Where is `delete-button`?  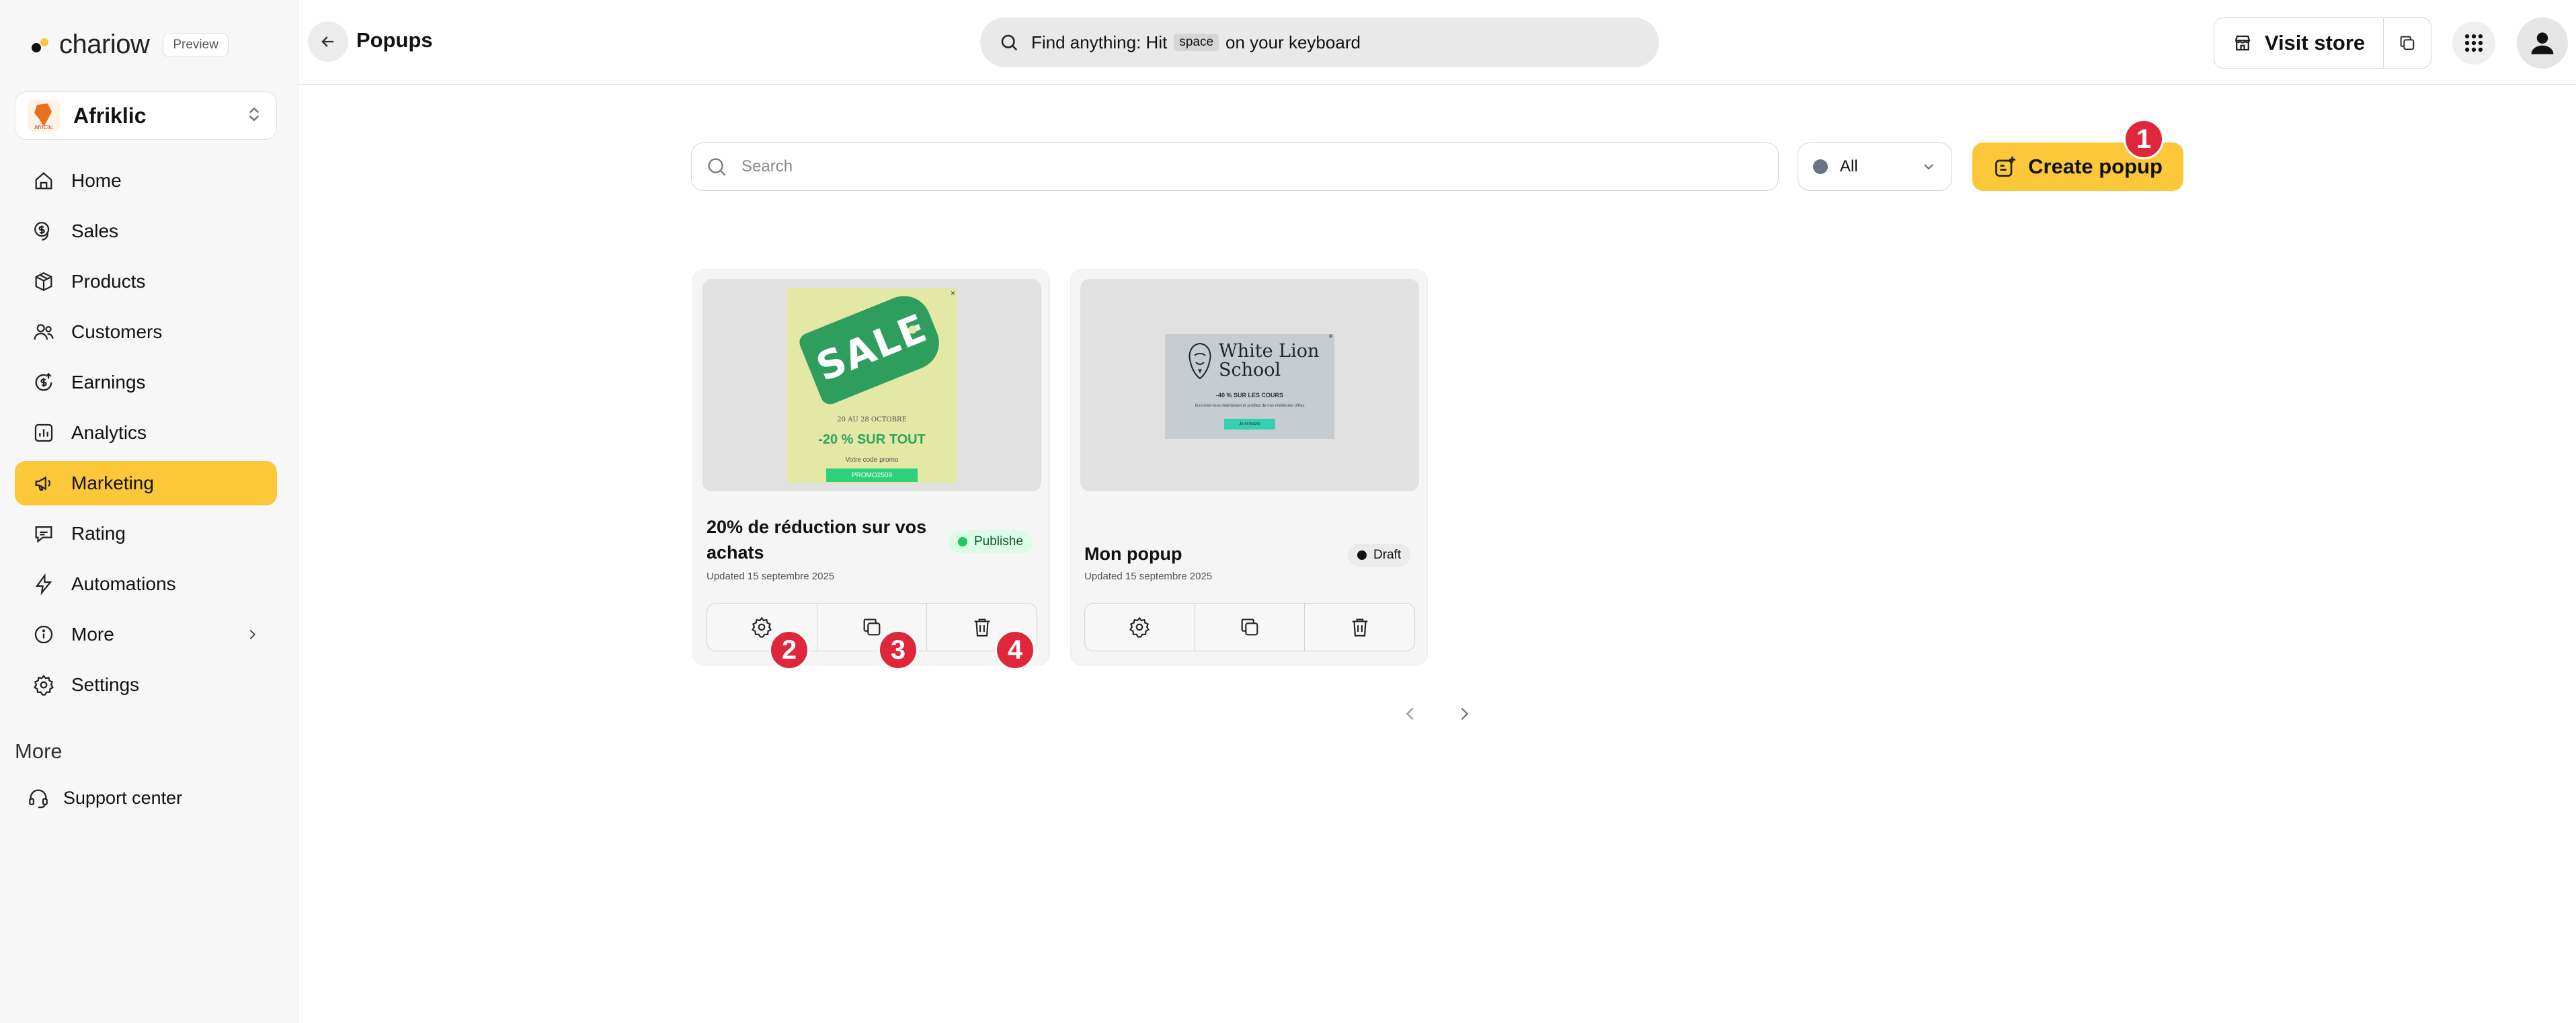
delete-button is located at coordinates (1359, 628).